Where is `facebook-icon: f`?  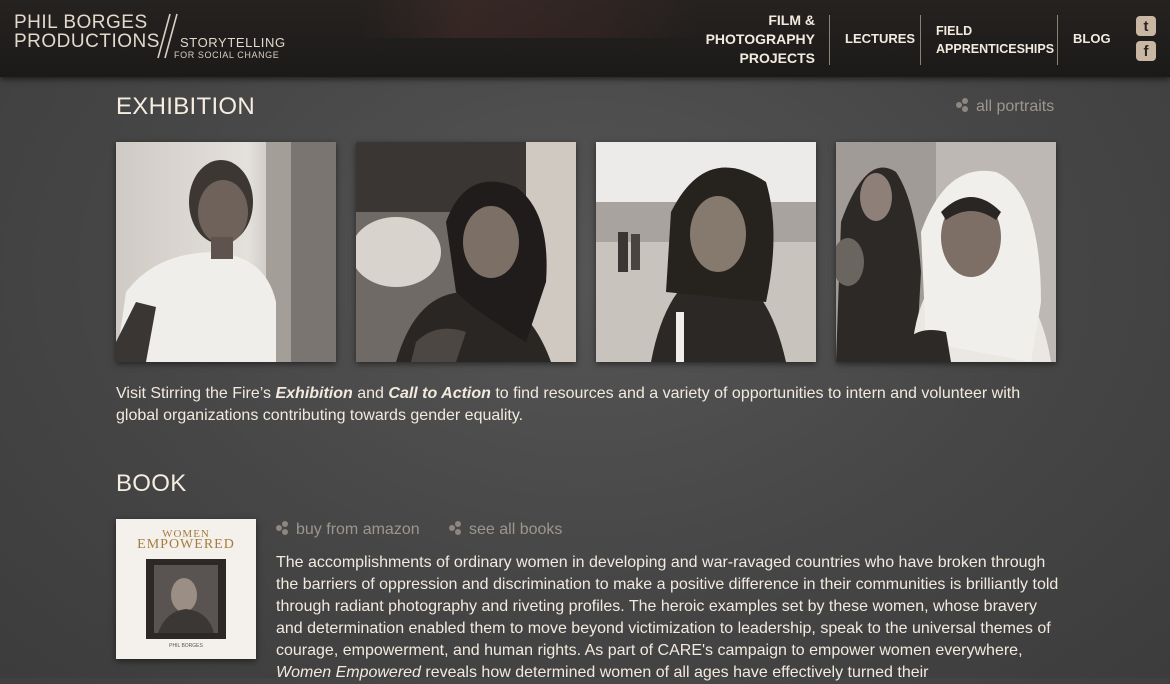
facebook-icon: f is located at coordinates (1146, 51).